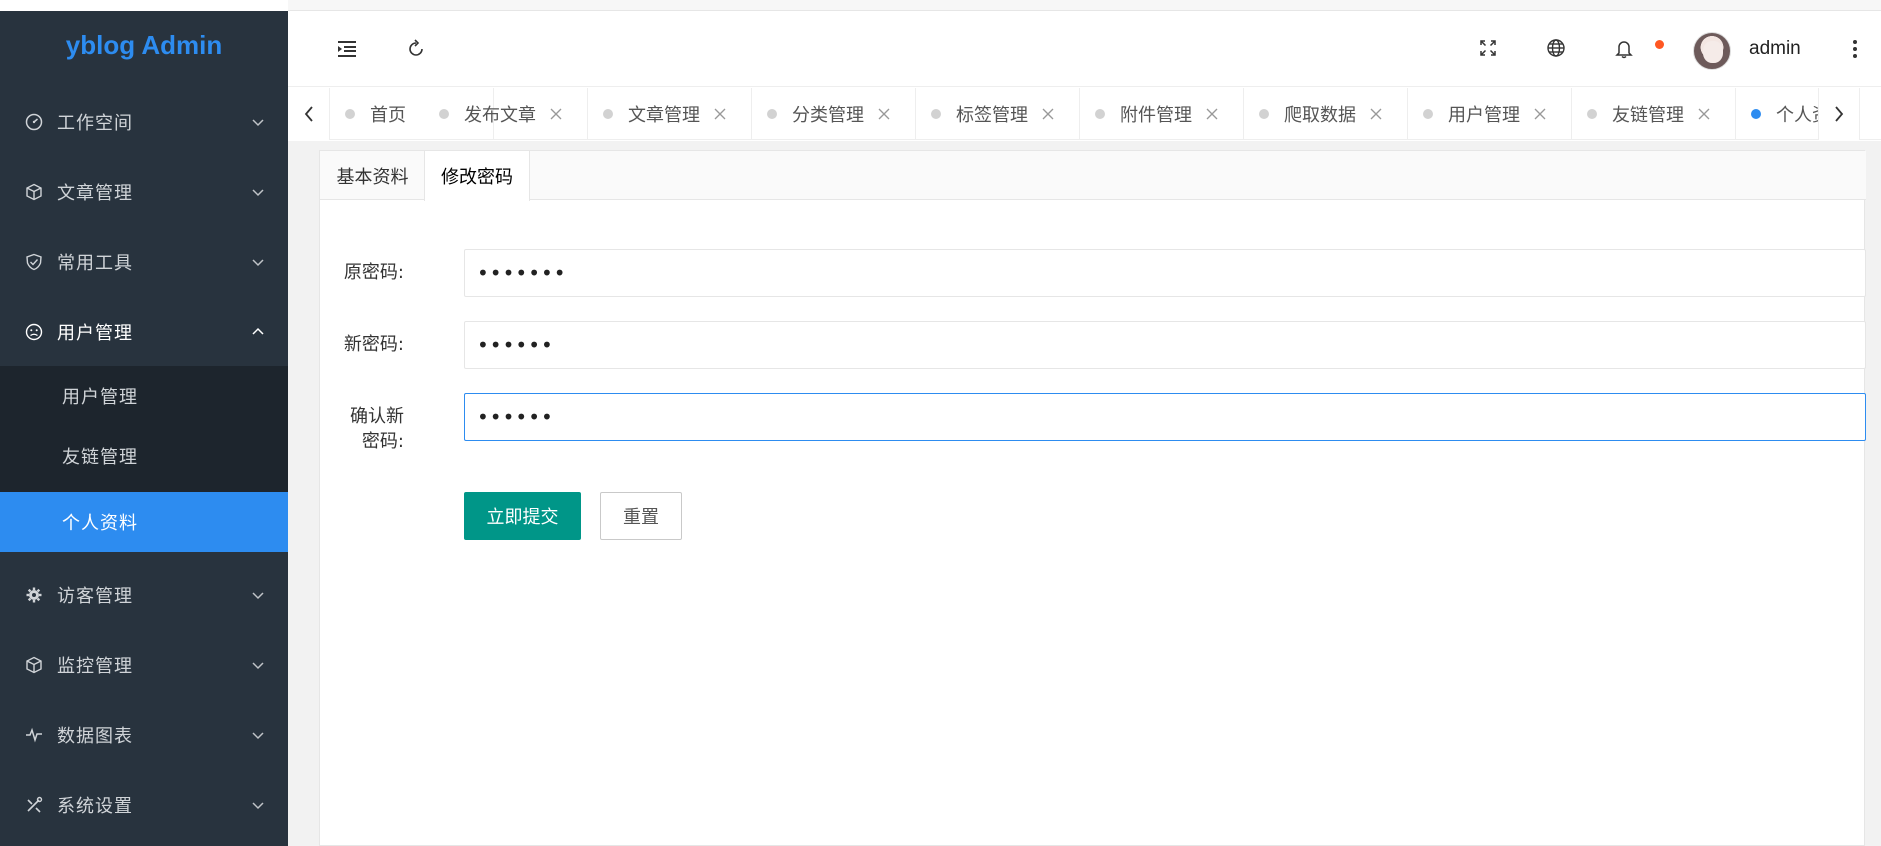 This screenshot has height=846, width=1881. What do you see at coordinates (95, 263) in the screenshot?
I see `sidebar-item-label: 常用工具` at bounding box center [95, 263].